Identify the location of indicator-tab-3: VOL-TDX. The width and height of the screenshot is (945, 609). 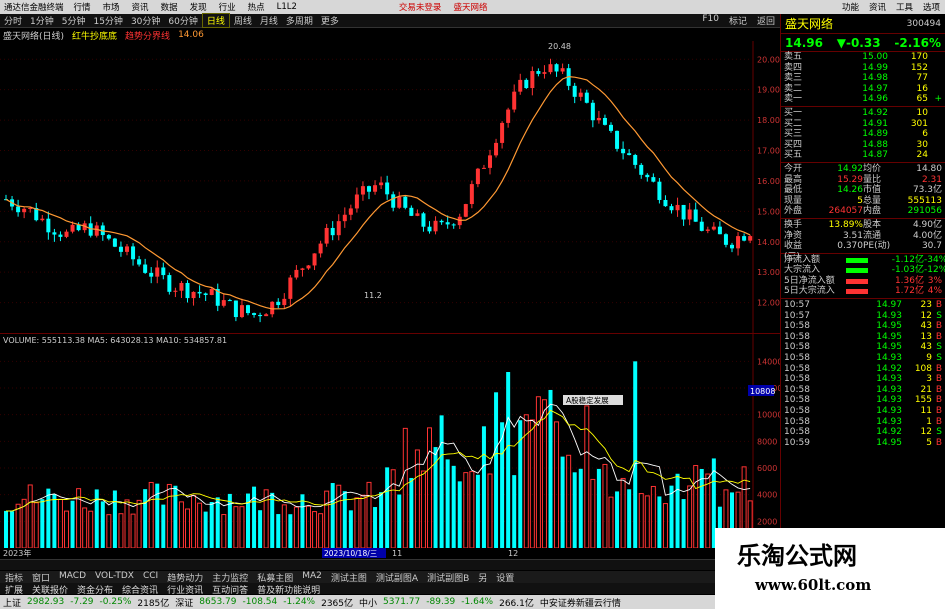
(114, 577).